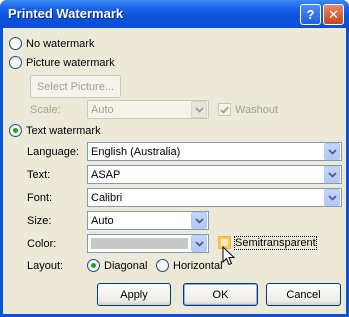 Image resolution: width=349 pixels, height=317 pixels. Describe the element at coordinates (198, 265) in the screenshot. I see `layout-horizontal-label: Horizontal` at that location.